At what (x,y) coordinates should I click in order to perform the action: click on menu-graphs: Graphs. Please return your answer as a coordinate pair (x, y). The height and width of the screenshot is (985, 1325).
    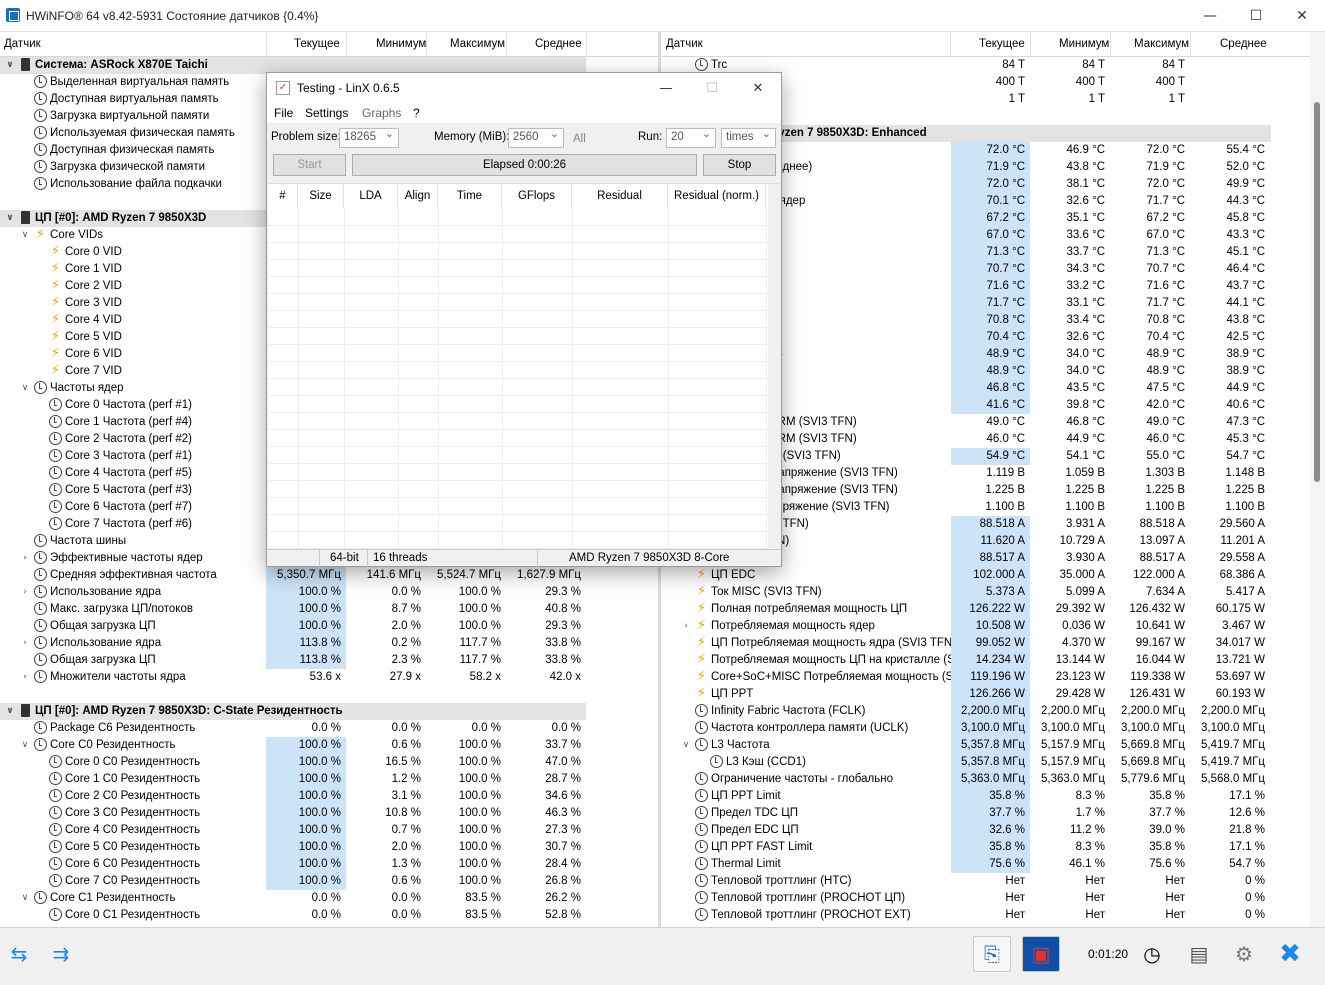
    Looking at the image, I should click on (381, 113).